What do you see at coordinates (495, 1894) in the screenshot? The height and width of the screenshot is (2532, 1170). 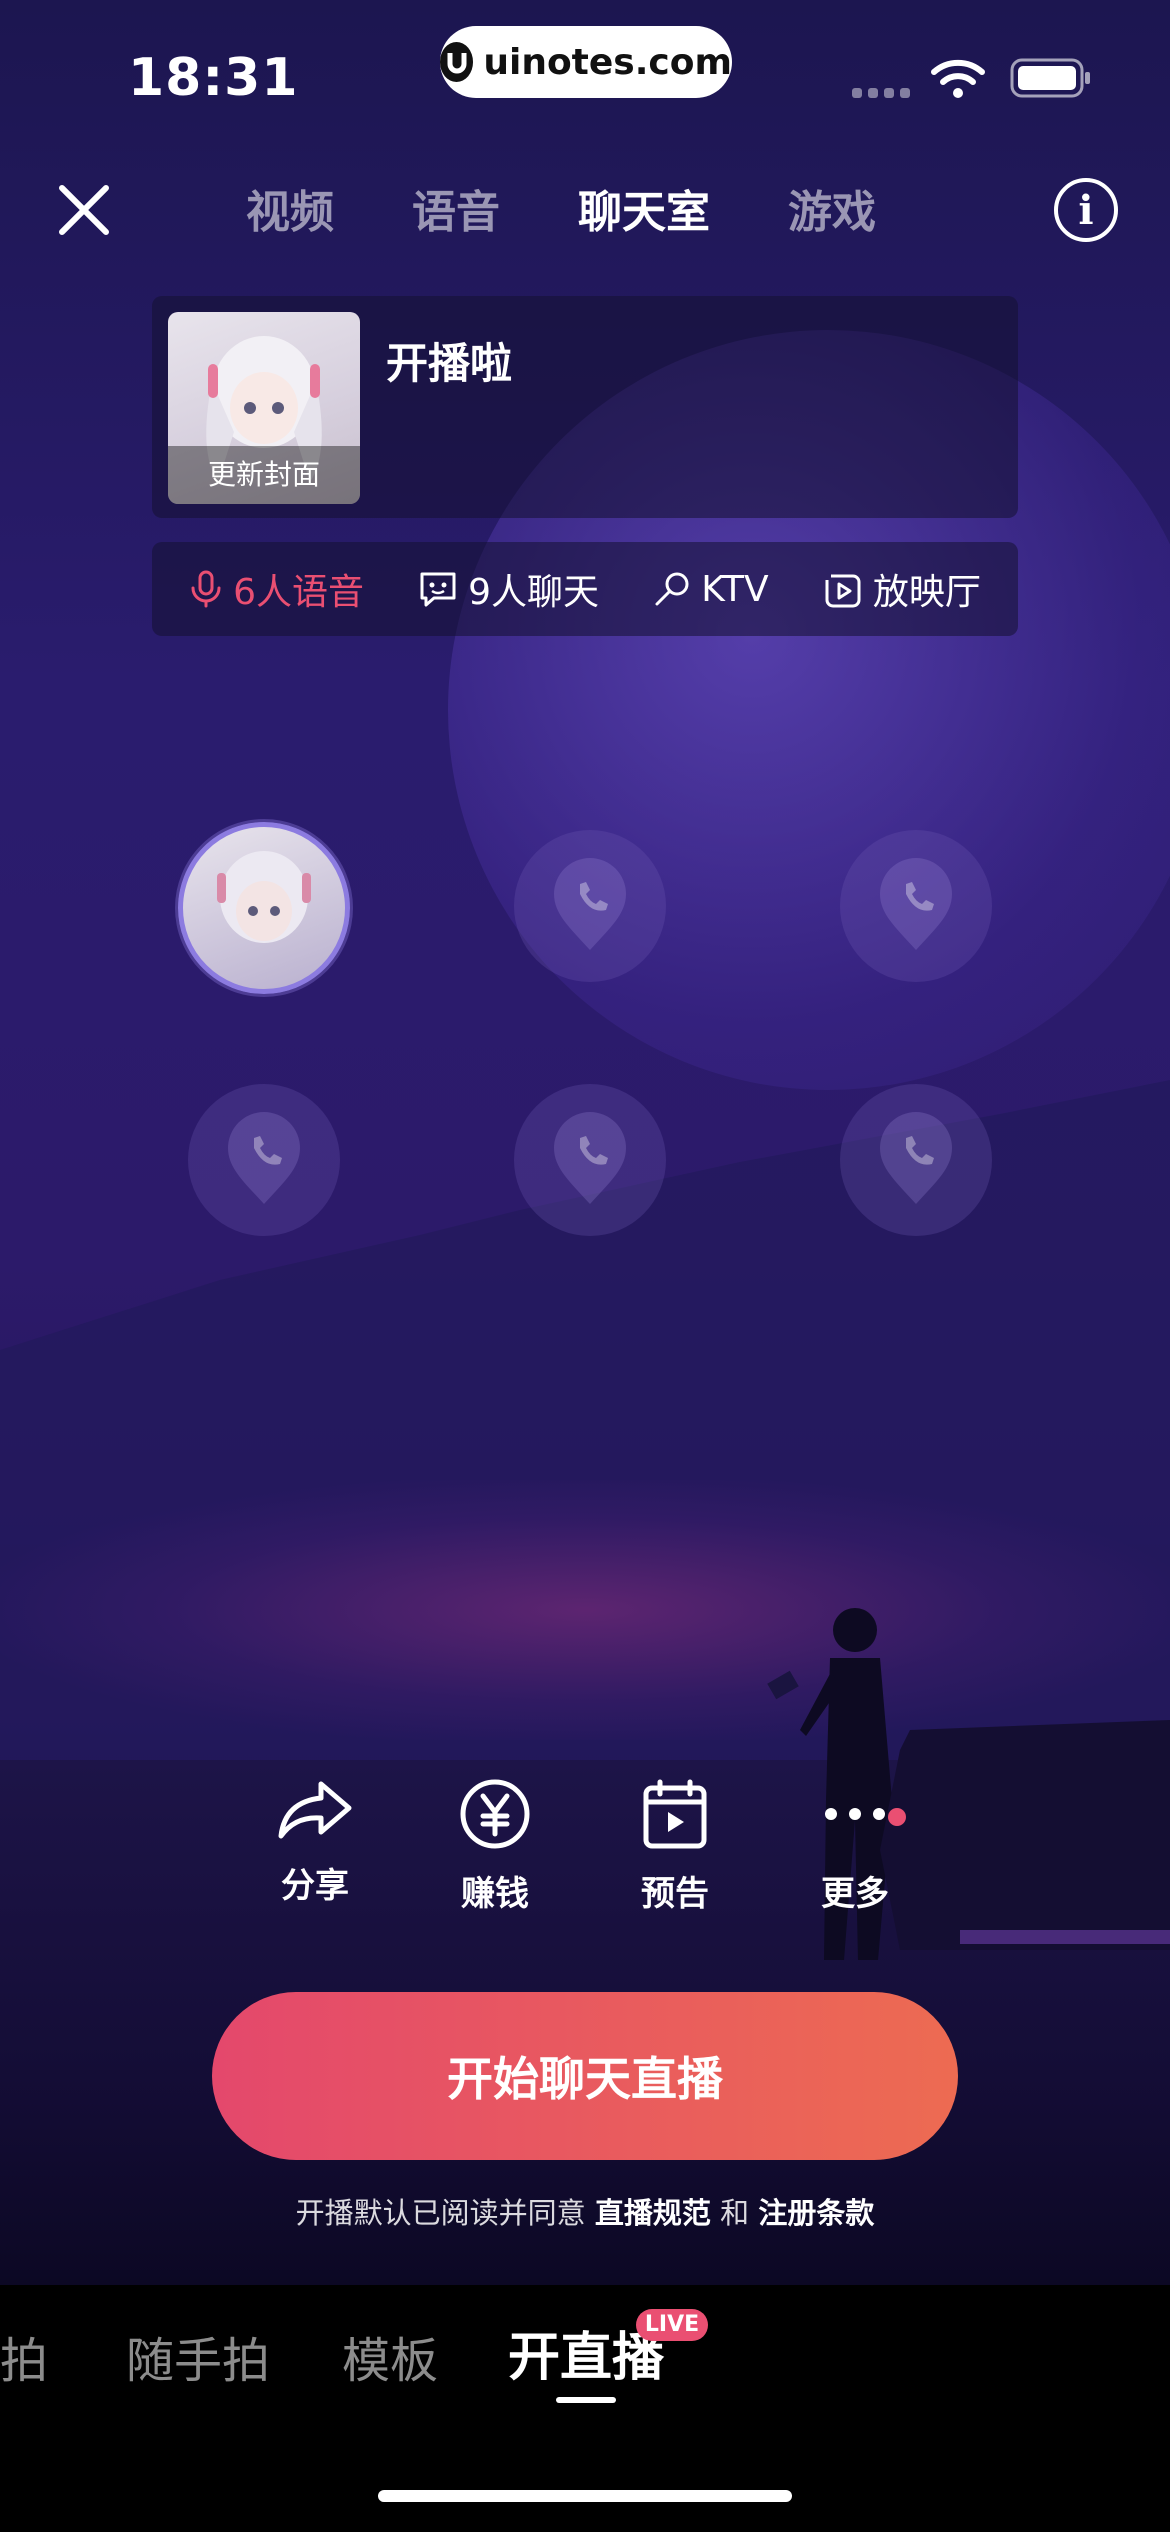 I see `earn-label: 赚钱` at bounding box center [495, 1894].